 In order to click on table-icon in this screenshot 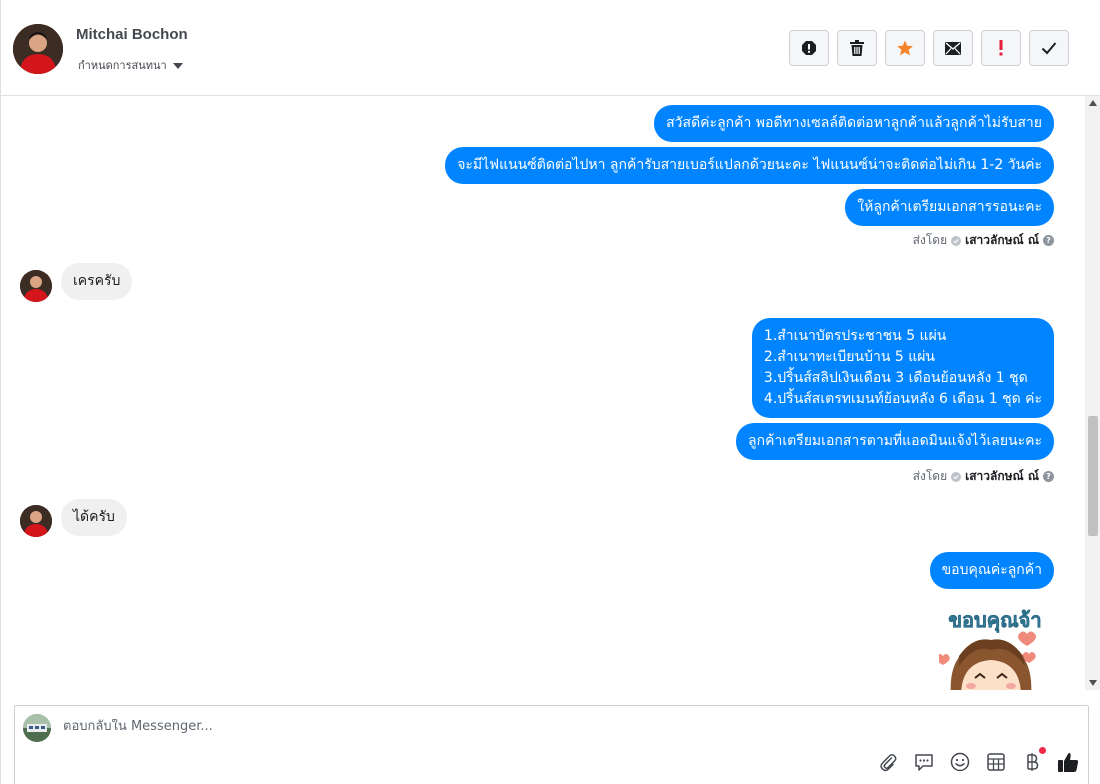, I will do `click(996, 762)`.